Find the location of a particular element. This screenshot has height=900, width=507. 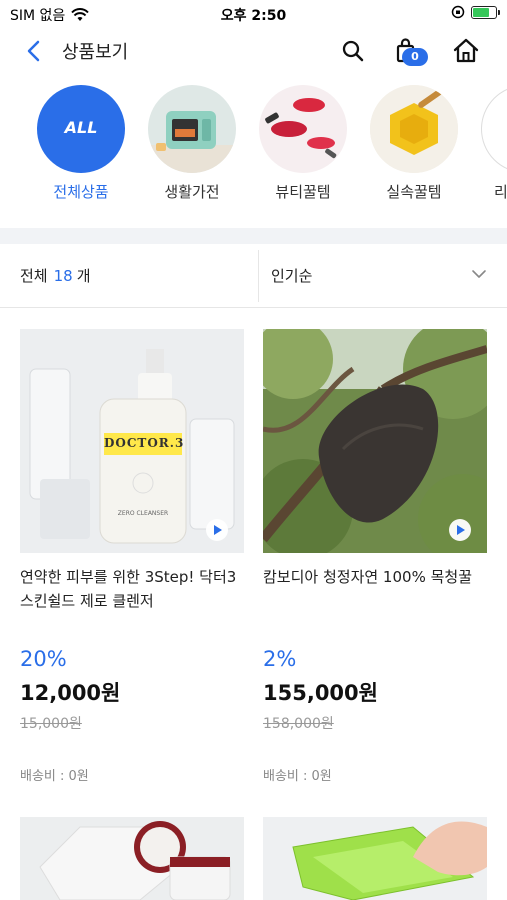

search-icon is located at coordinates (353, 51).